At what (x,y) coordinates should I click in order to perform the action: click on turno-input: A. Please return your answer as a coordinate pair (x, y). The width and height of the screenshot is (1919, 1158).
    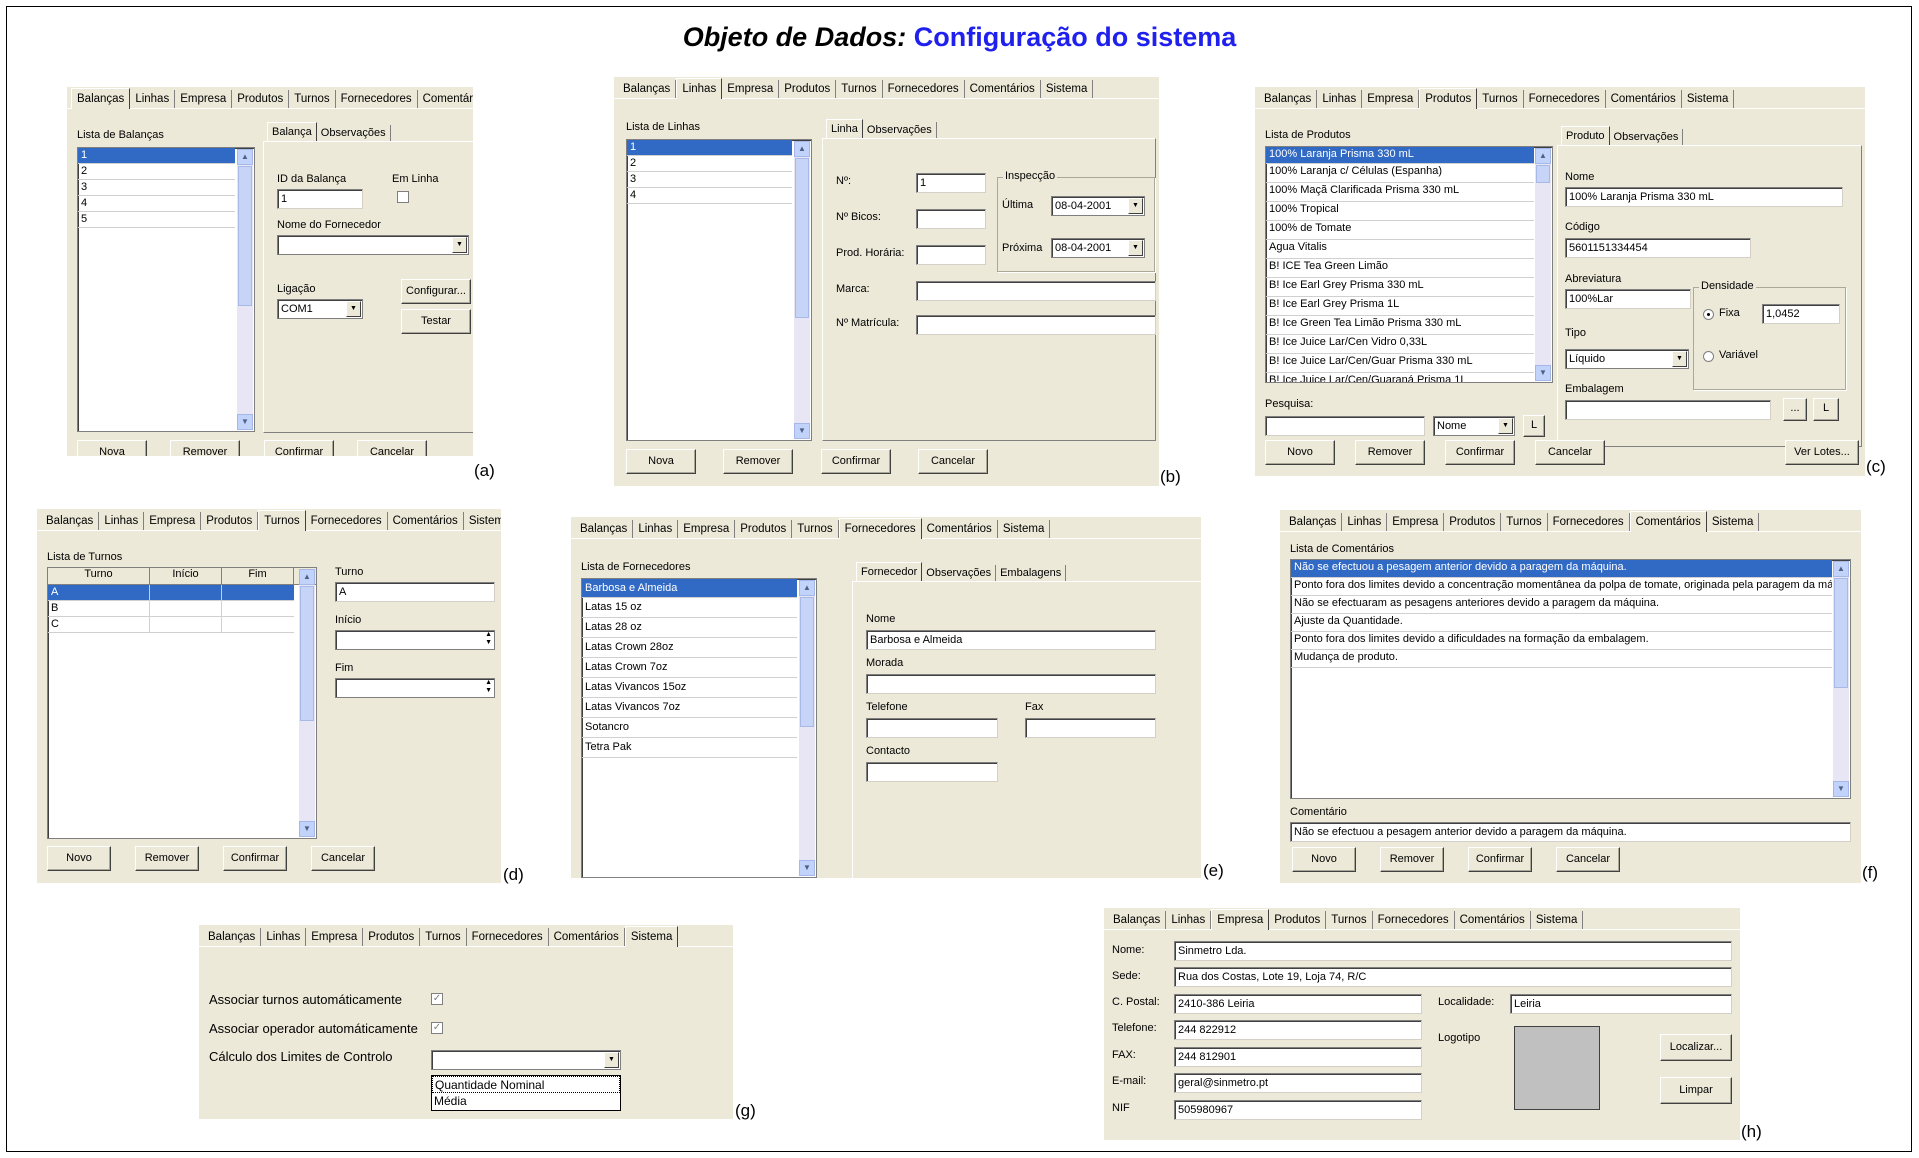
    Looking at the image, I should click on (415, 592).